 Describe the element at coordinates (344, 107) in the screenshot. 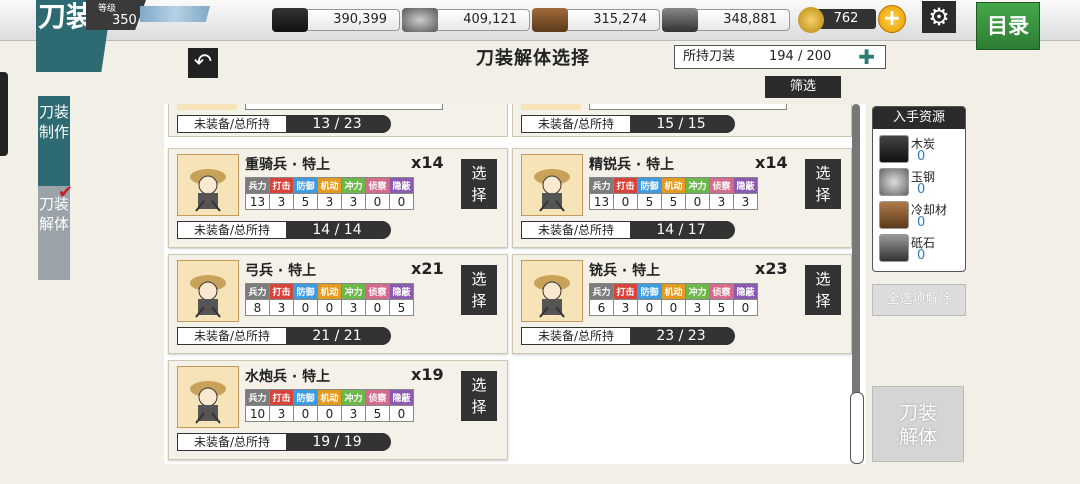

I see `stat-row-partial` at that location.